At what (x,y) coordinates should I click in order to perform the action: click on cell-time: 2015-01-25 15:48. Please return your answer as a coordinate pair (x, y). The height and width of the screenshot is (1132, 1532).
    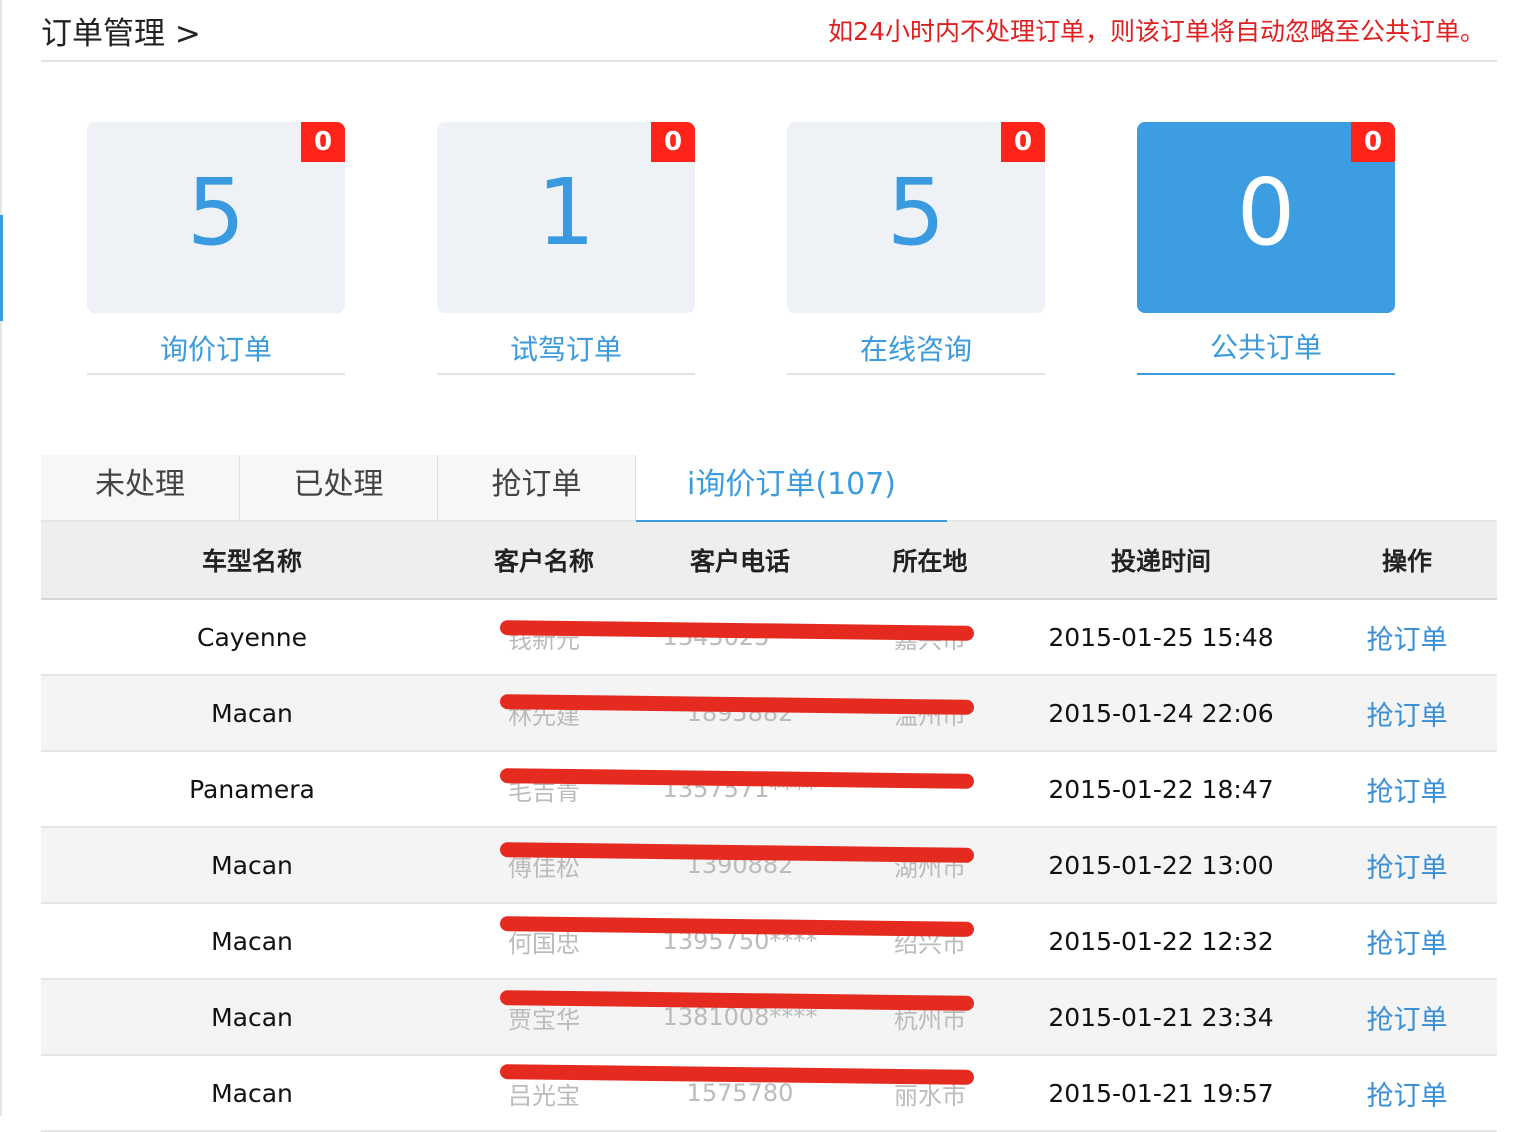
    Looking at the image, I should click on (1161, 637).